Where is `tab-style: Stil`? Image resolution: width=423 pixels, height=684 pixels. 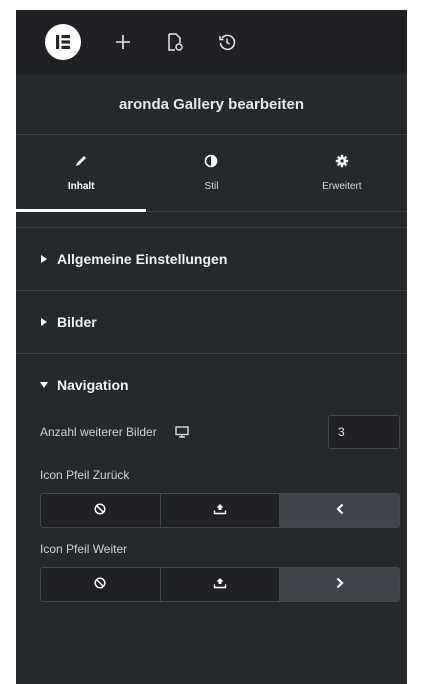
tab-style: Stil is located at coordinates (211, 173).